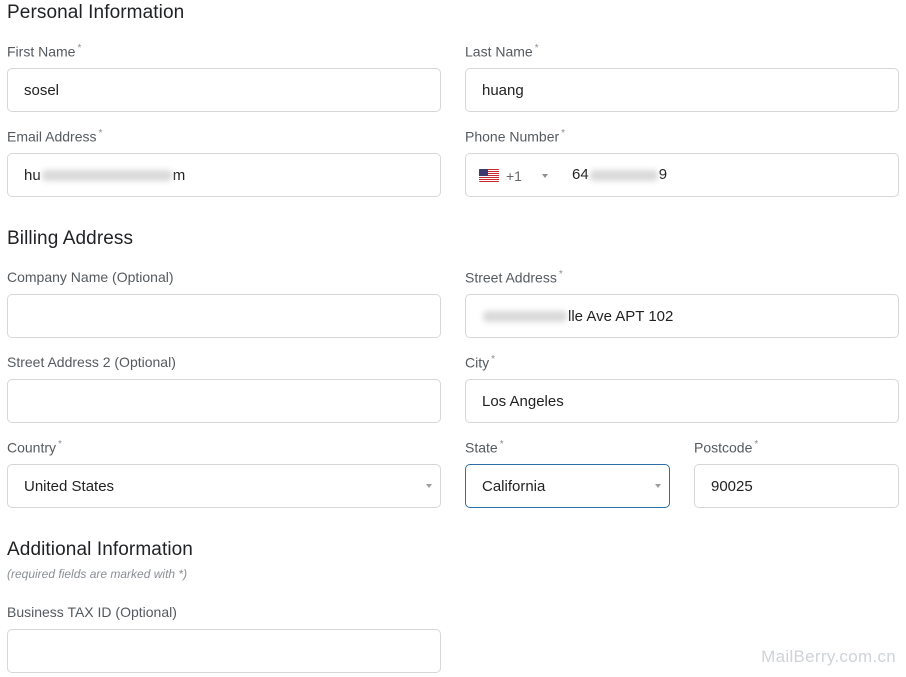 The height and width of the screenshot is (677, 906). What do you see at coordinates (224, 316) in the screenshot?
I see `company-name-field` at bounding box center [224, 316].